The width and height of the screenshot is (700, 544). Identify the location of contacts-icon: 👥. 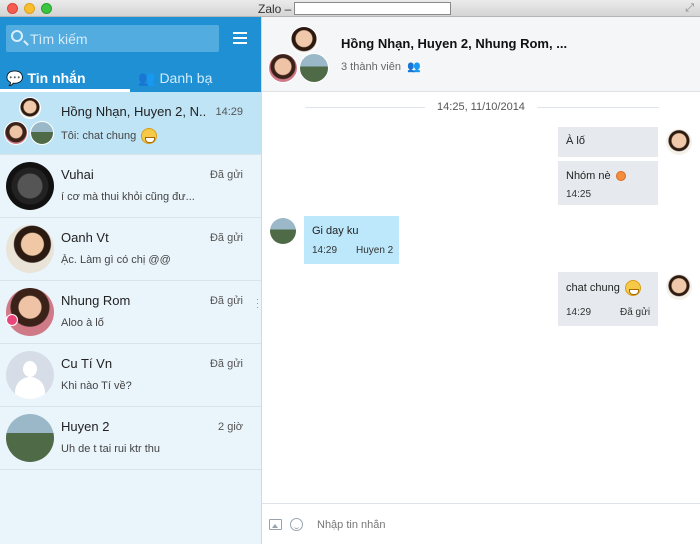
(147, 77).